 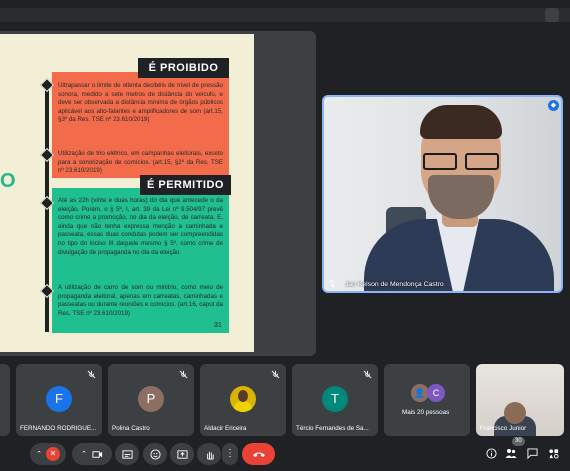 What do you see at coordinates (332, 284) in the screenshot?
I see `mic-icon: 🎙` at bounding box center [332, 284].